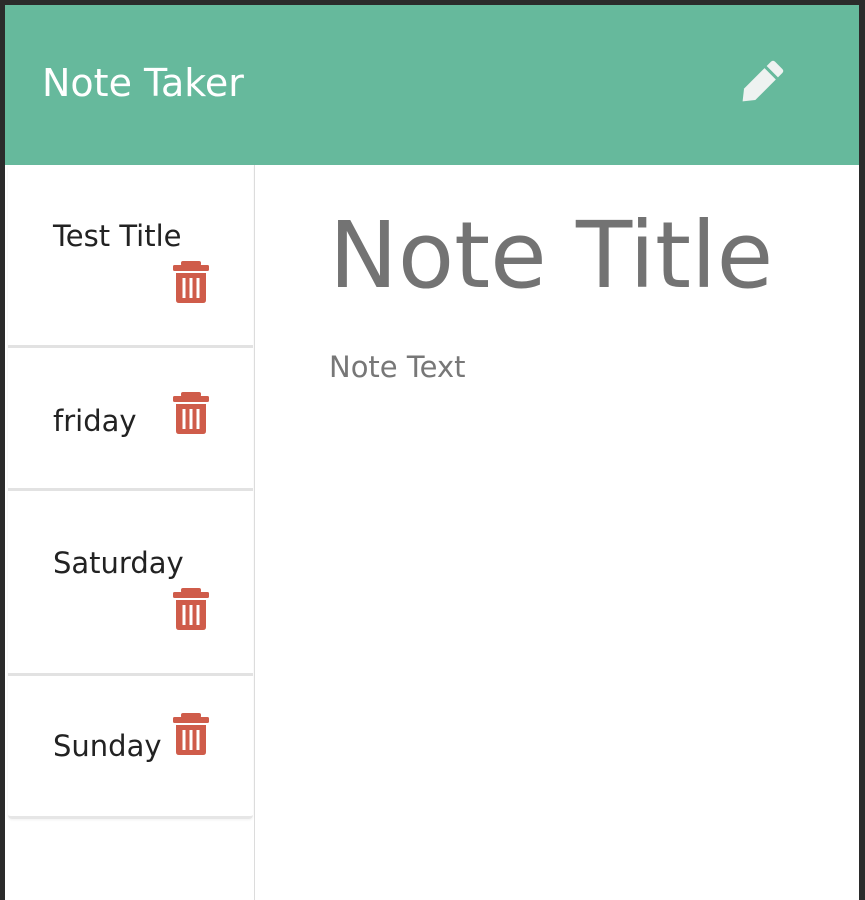 This screenshot has height=900, width=865. What do you see at coordinates (95, 421) in the screenshot?
I see `note-item-title: friday` at bounding box center [95, 421].